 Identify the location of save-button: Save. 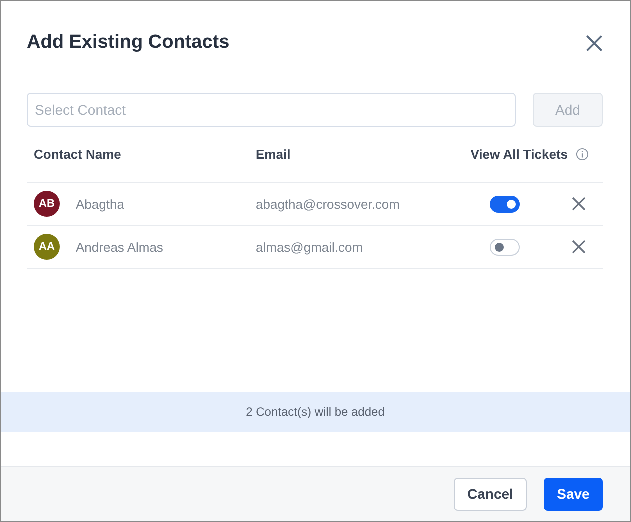
(573, 494).